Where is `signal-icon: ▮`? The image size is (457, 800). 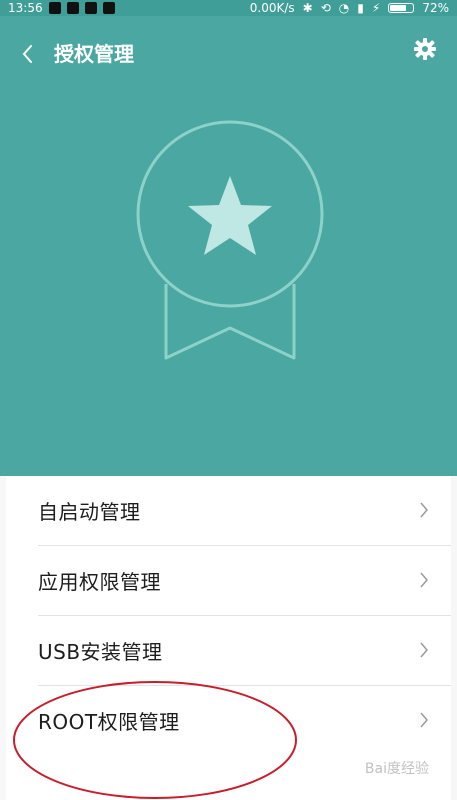 signal-icon: ▮ is located at coordinates (360, 8).